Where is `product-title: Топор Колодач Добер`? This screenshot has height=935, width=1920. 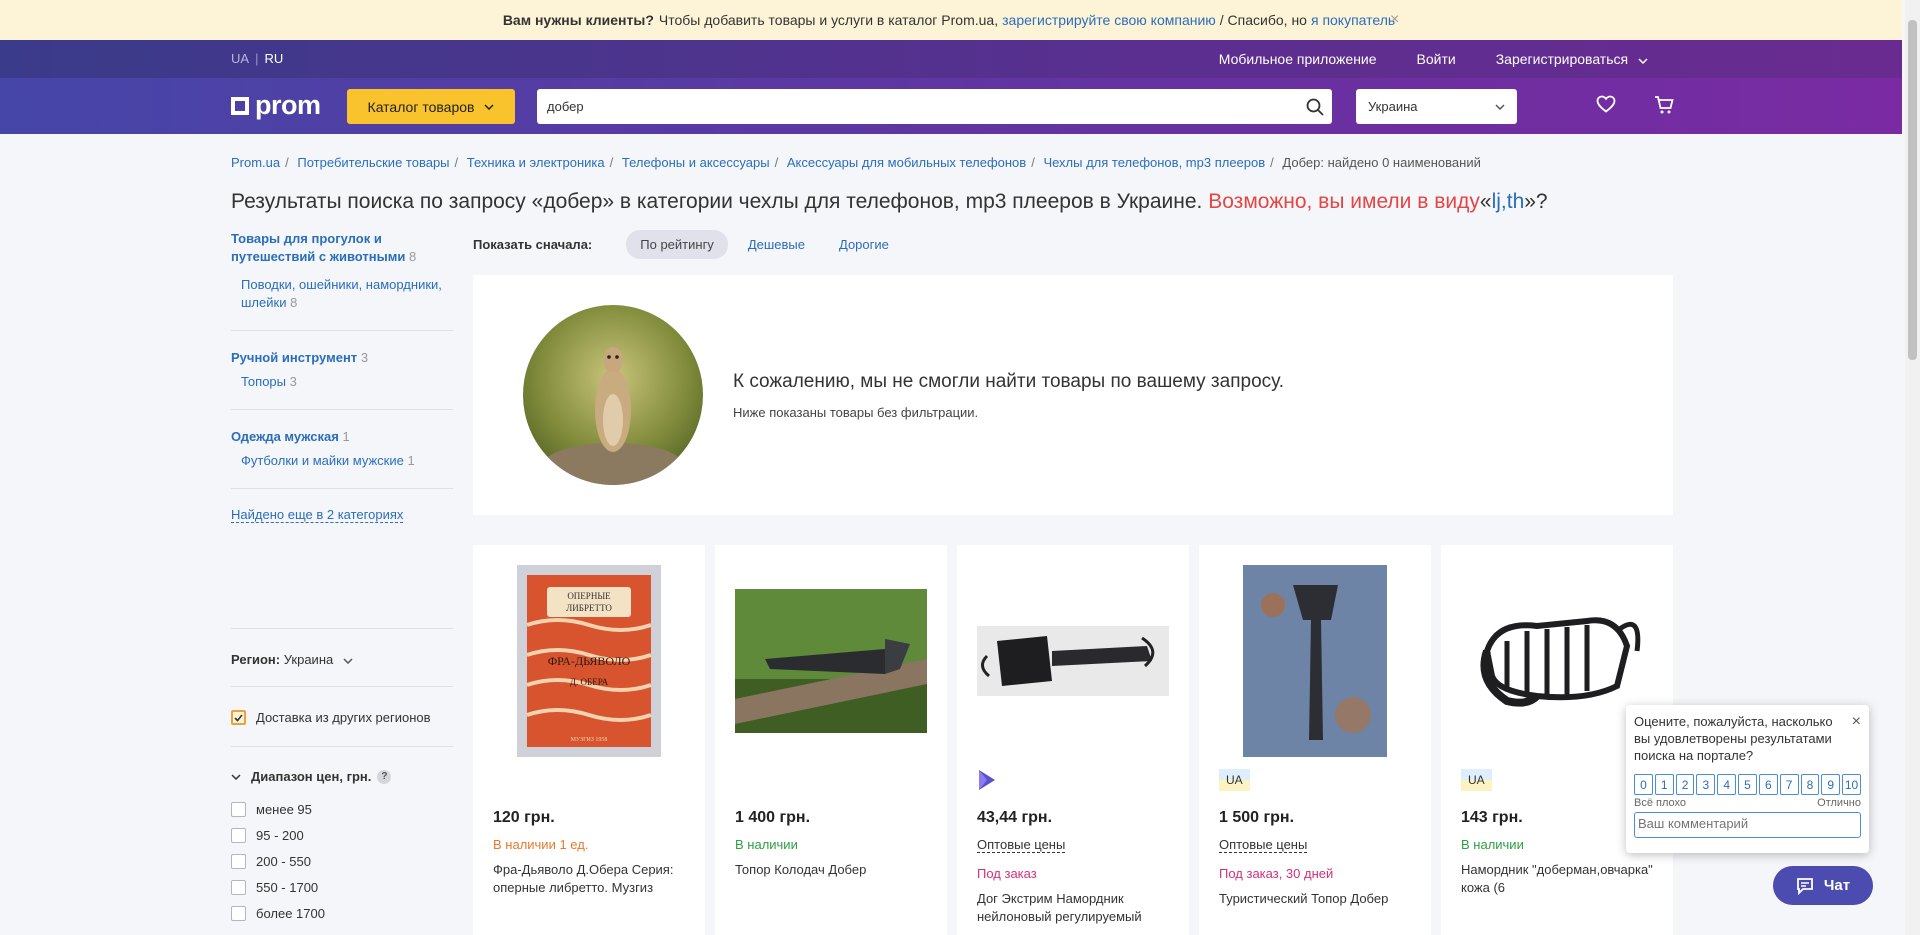 product-title: Топор Колодач Добер is located at coordinates (831, 879).